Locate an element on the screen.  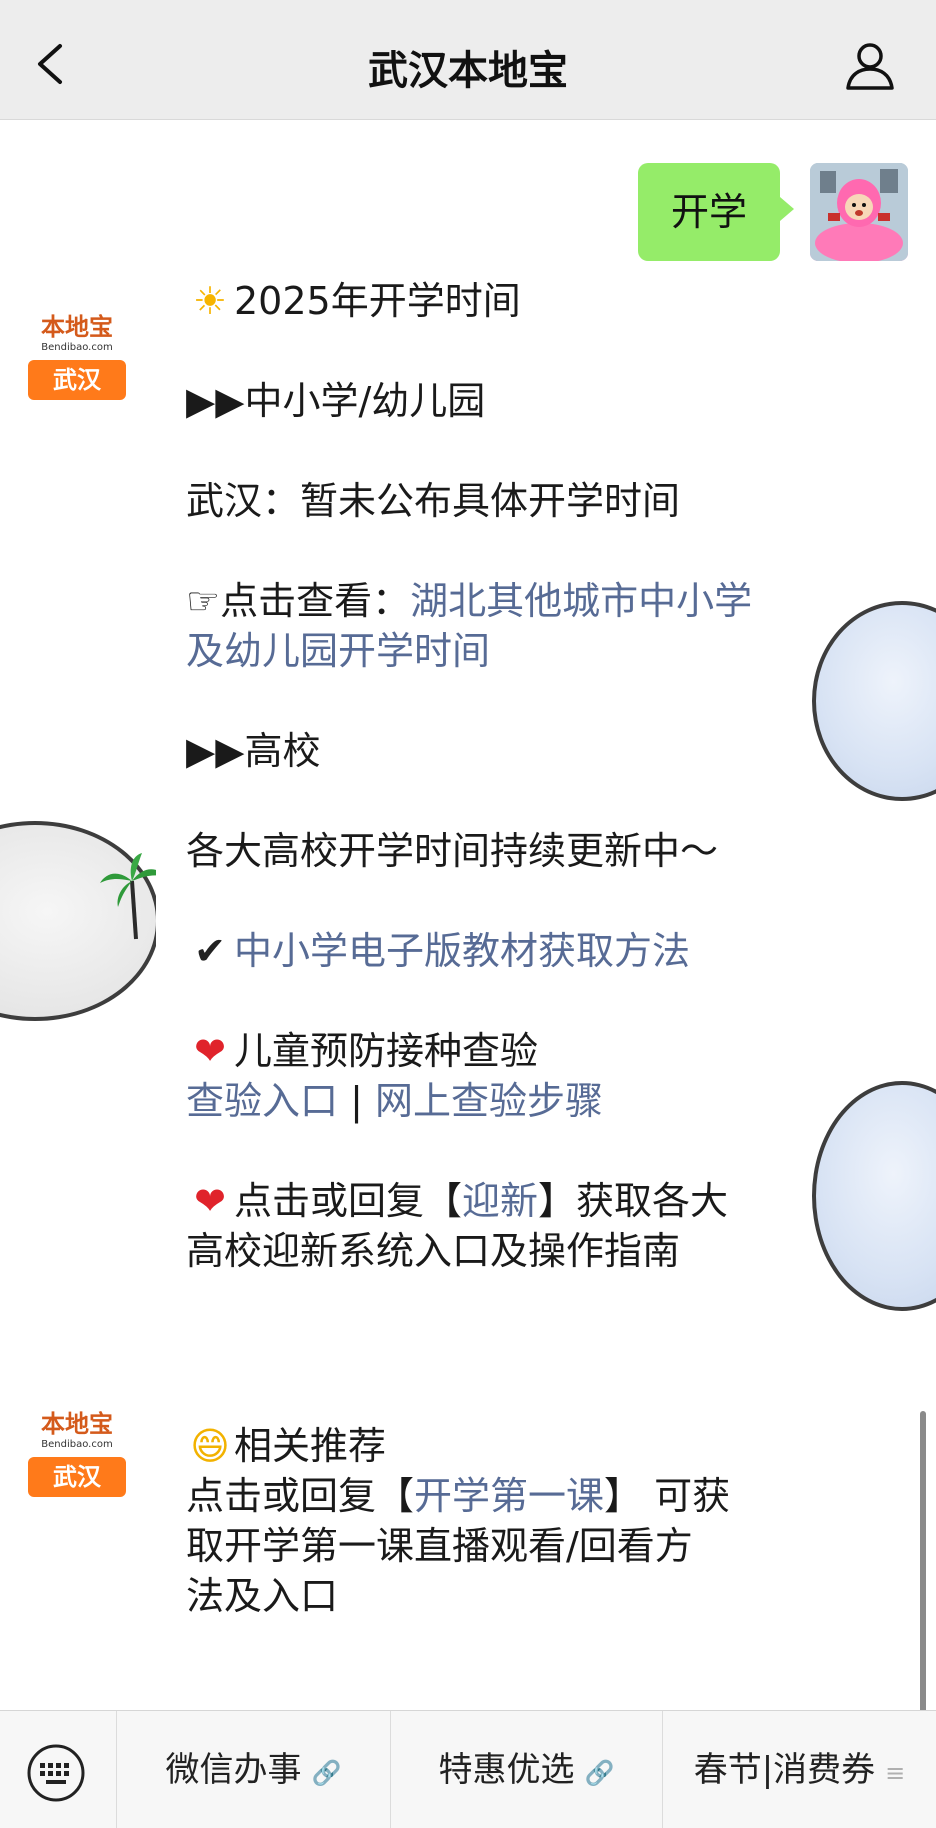
bottom-menu: 微信办事 🔗 特惠优选 🔗 春节|消费券 ≡ is located at coordinates (468, 1769).